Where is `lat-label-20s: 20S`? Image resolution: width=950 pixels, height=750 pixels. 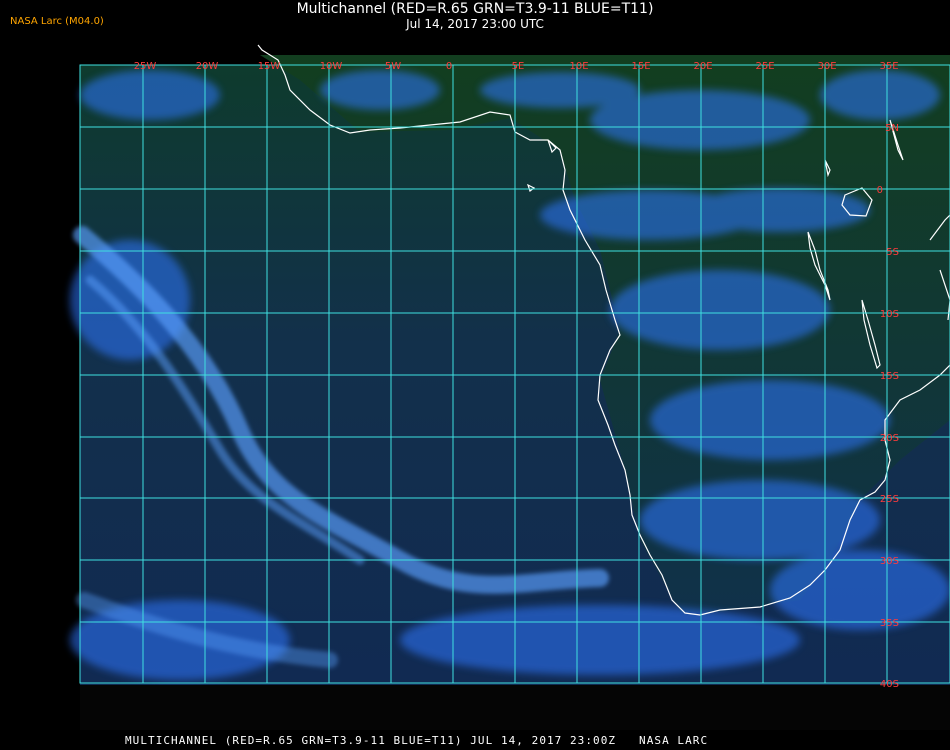
lat-label-20s: 20S is located at coordinates (889, 438).